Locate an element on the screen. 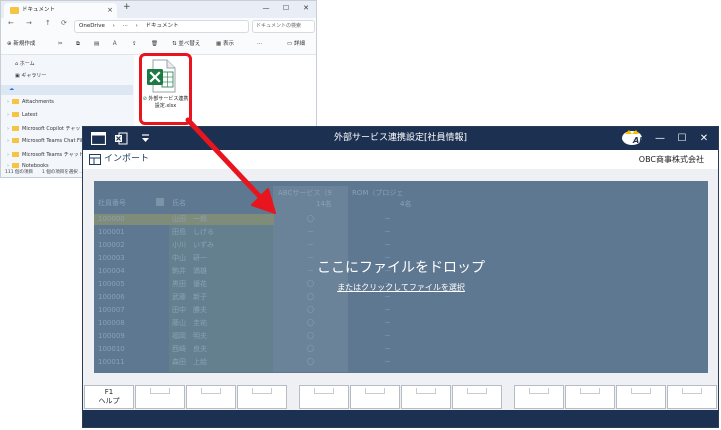 The height and width of the screenshot is (430, 721). cell-emp-no: 100011 is located at coordinates (111, 362).